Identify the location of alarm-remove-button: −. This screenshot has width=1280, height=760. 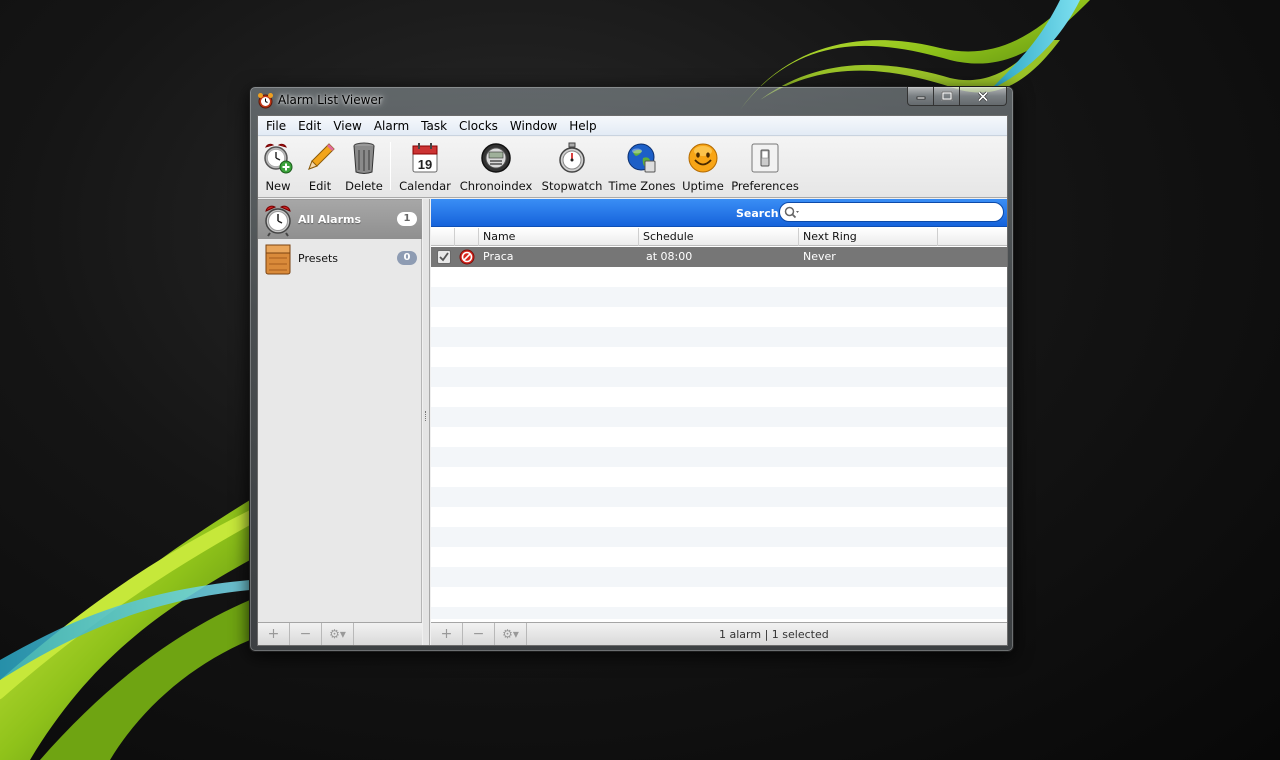
(479, 634).